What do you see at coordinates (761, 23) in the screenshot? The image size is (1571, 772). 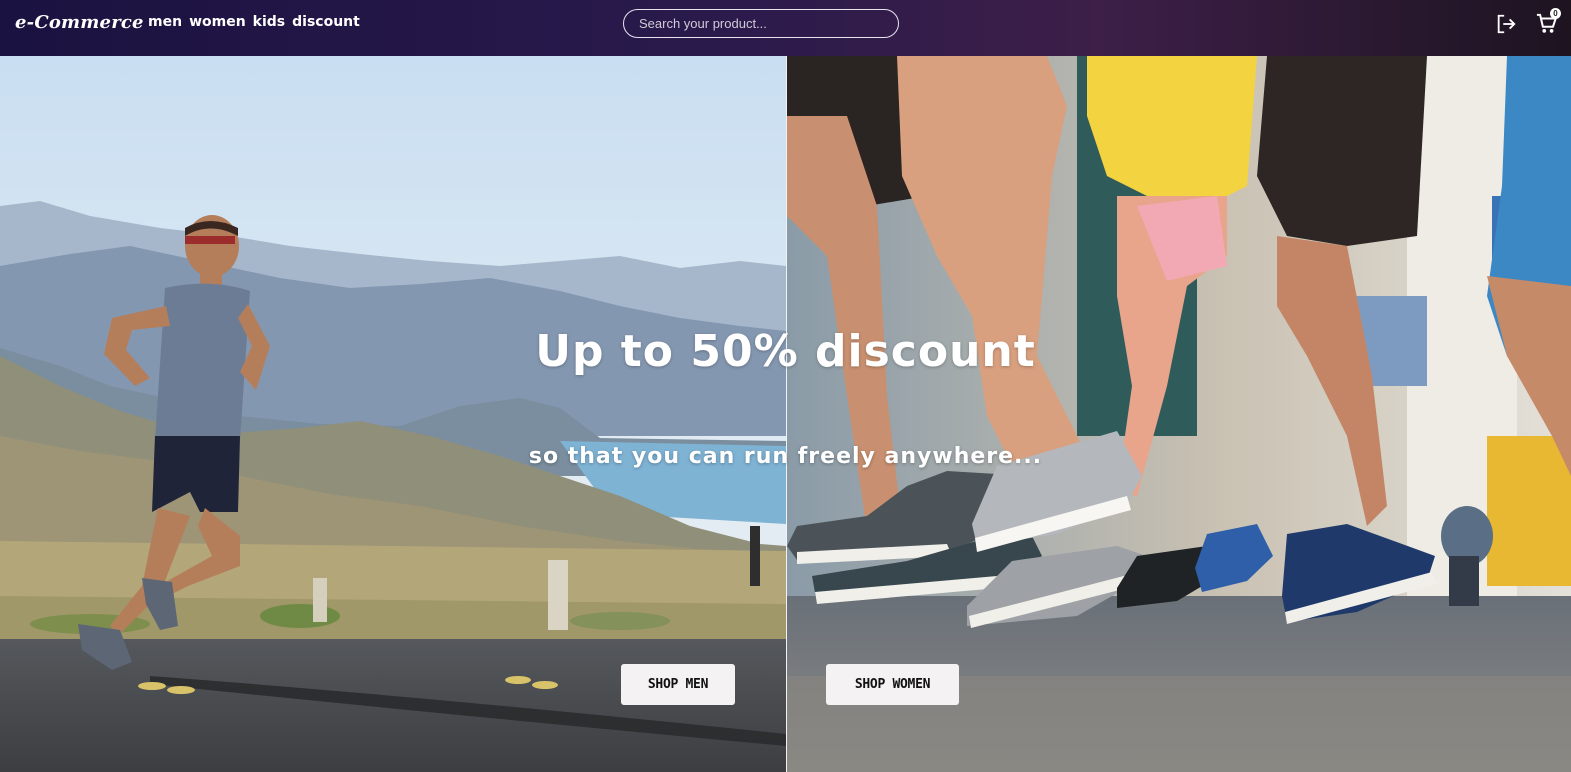 I see `search-input` at bounding box center [761, 23].